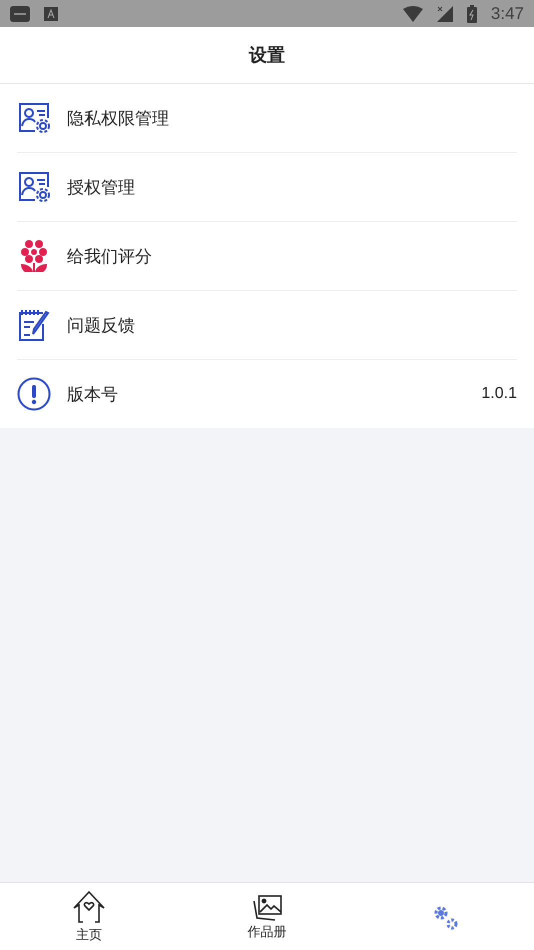  Describe the element at coordinates (267, 906) in the screenshot. I see `photos-icon` at that location.